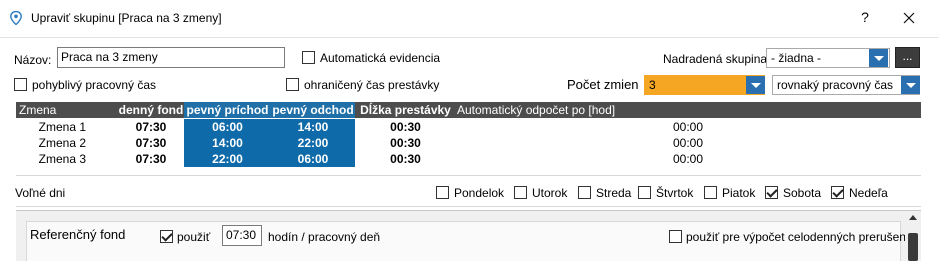  Describe the element at coordinates (372, 85) in the screenshot. I see `limited-break-label: ohraničený čas prestávky` at that location.